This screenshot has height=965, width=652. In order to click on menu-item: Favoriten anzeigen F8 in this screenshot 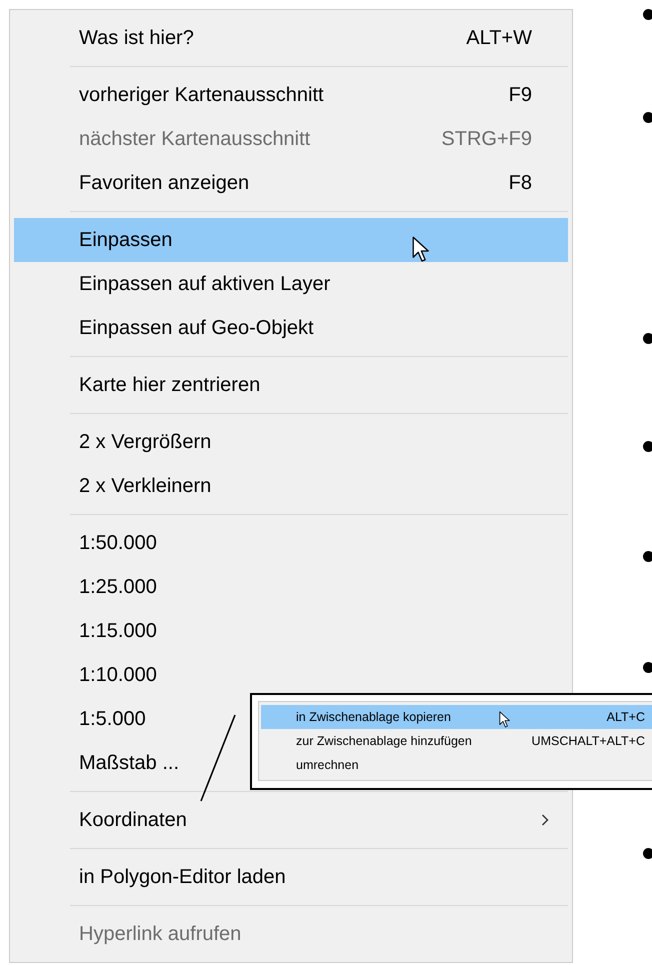, I will do `click(291, 183)`.